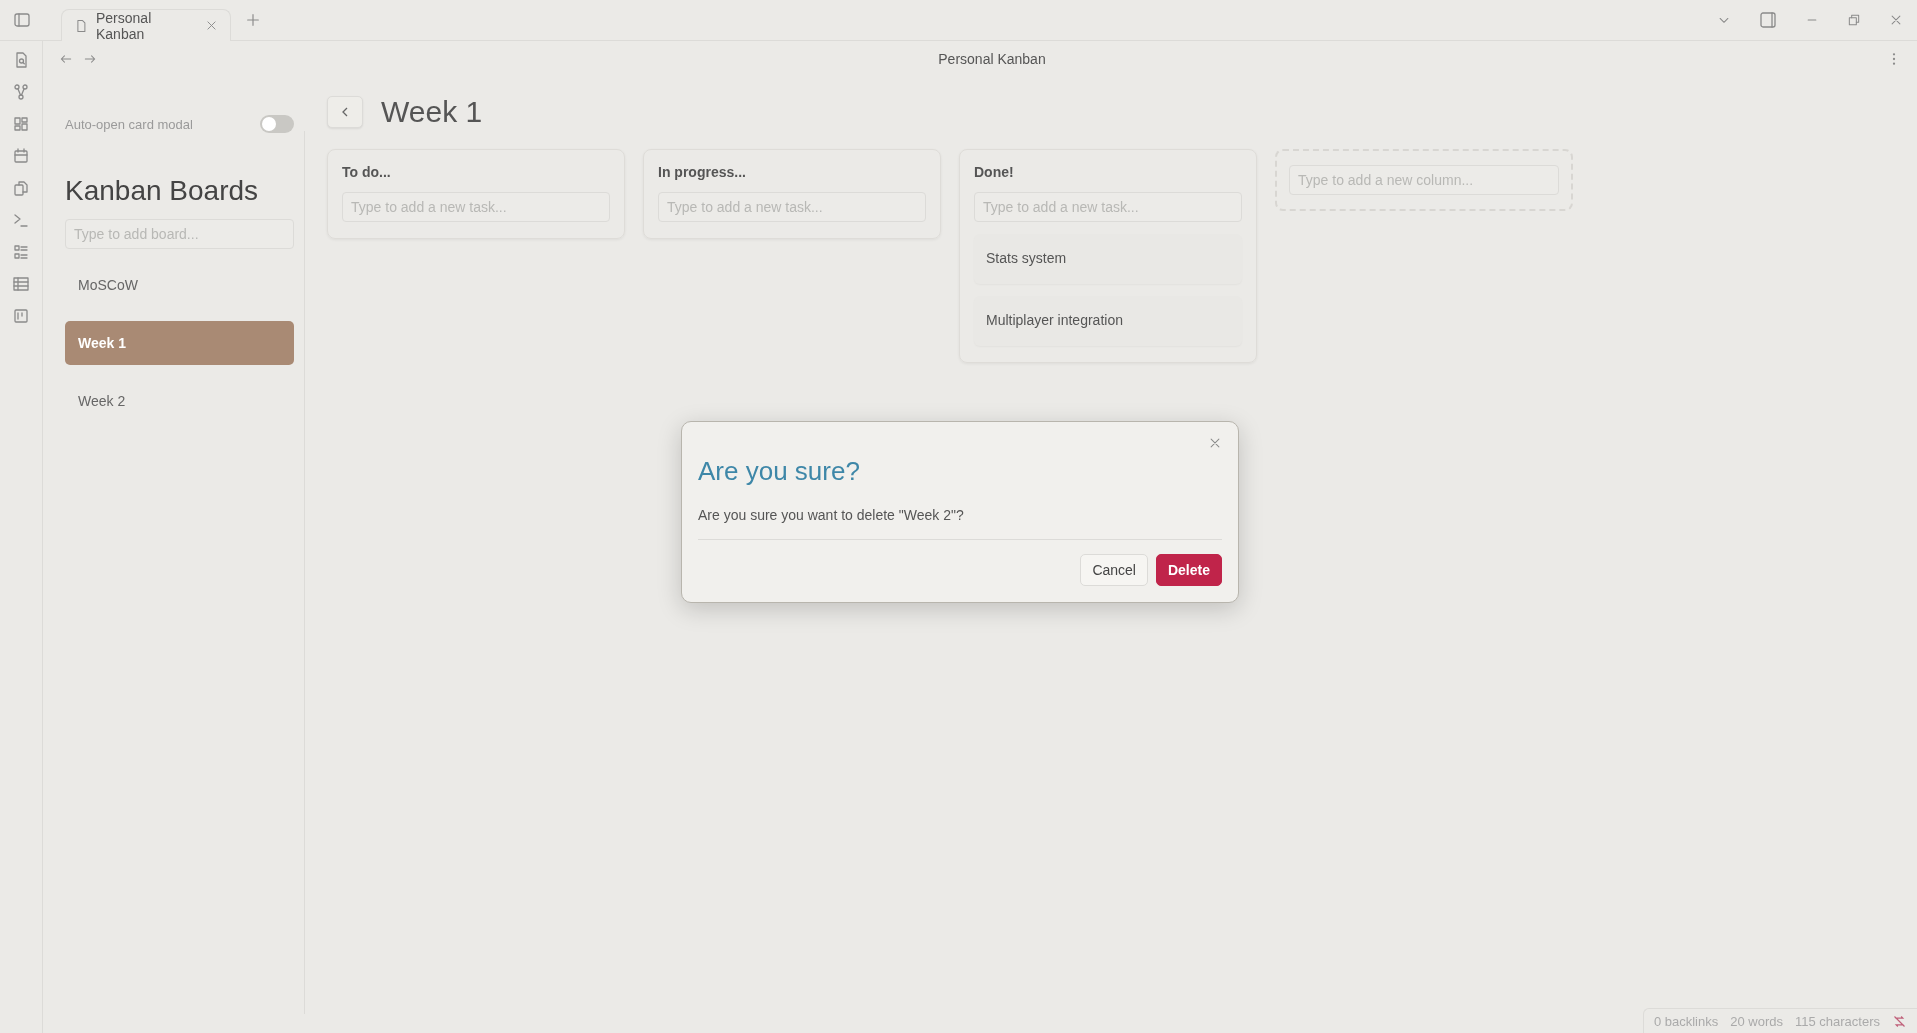  I want to click on kanban-icon, so click(21, 316).